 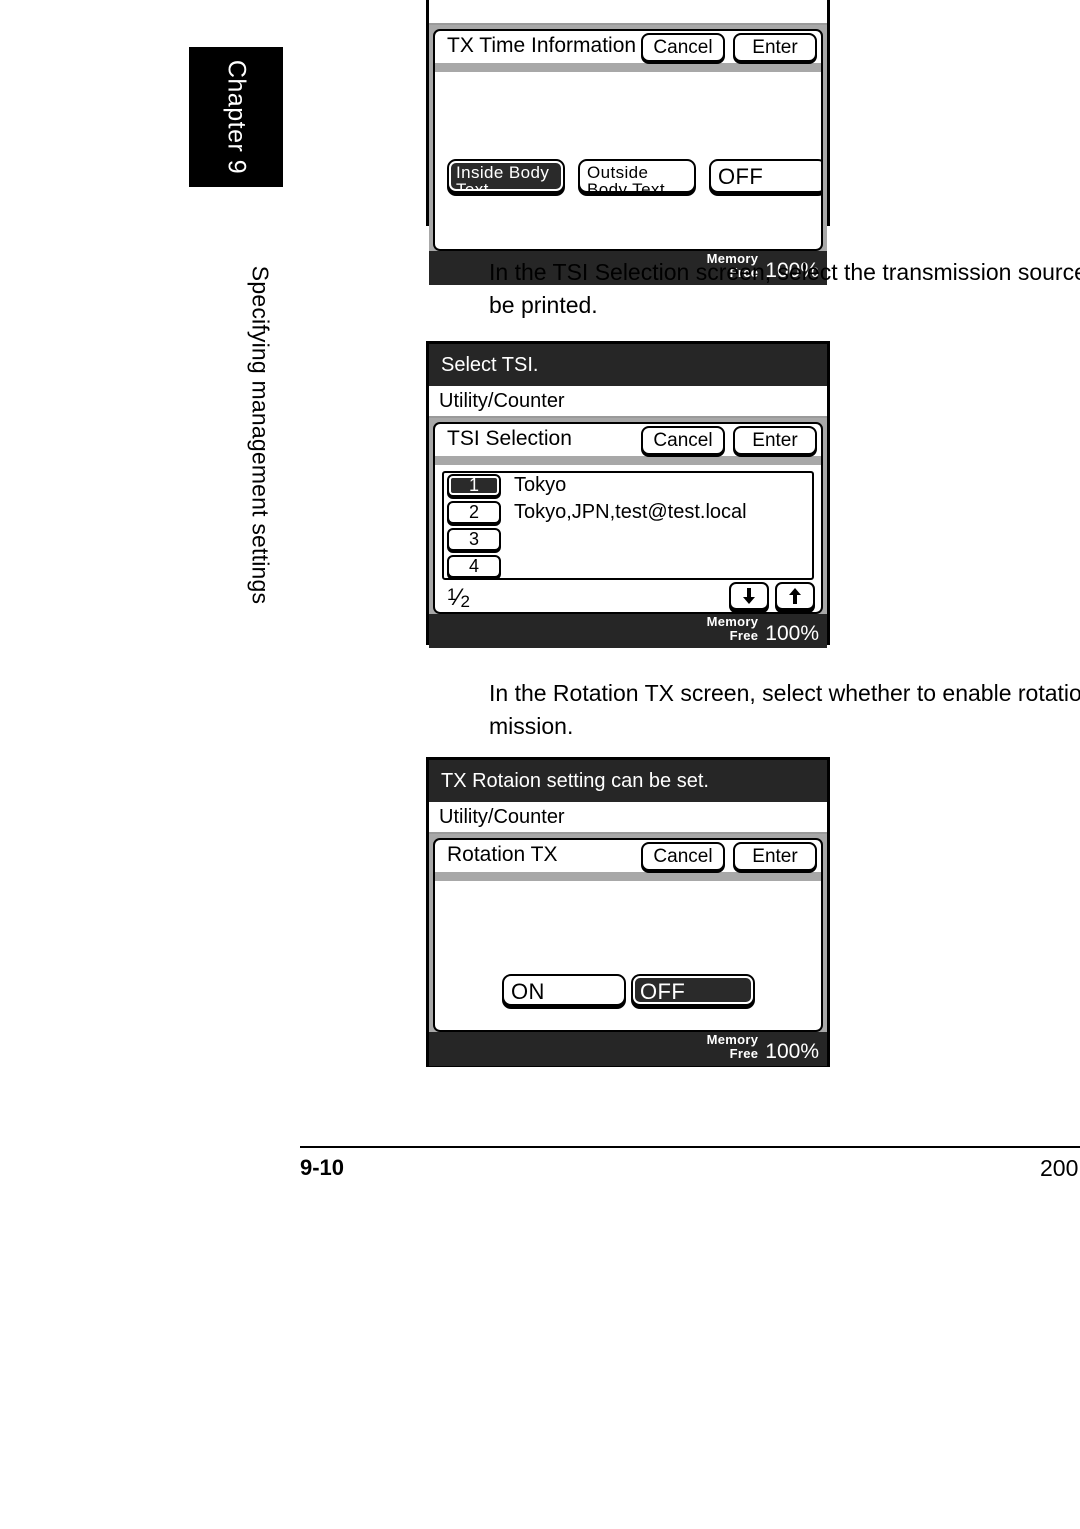 I want to click on softkey-rotation-on: ON, so click(x=564, y=990).